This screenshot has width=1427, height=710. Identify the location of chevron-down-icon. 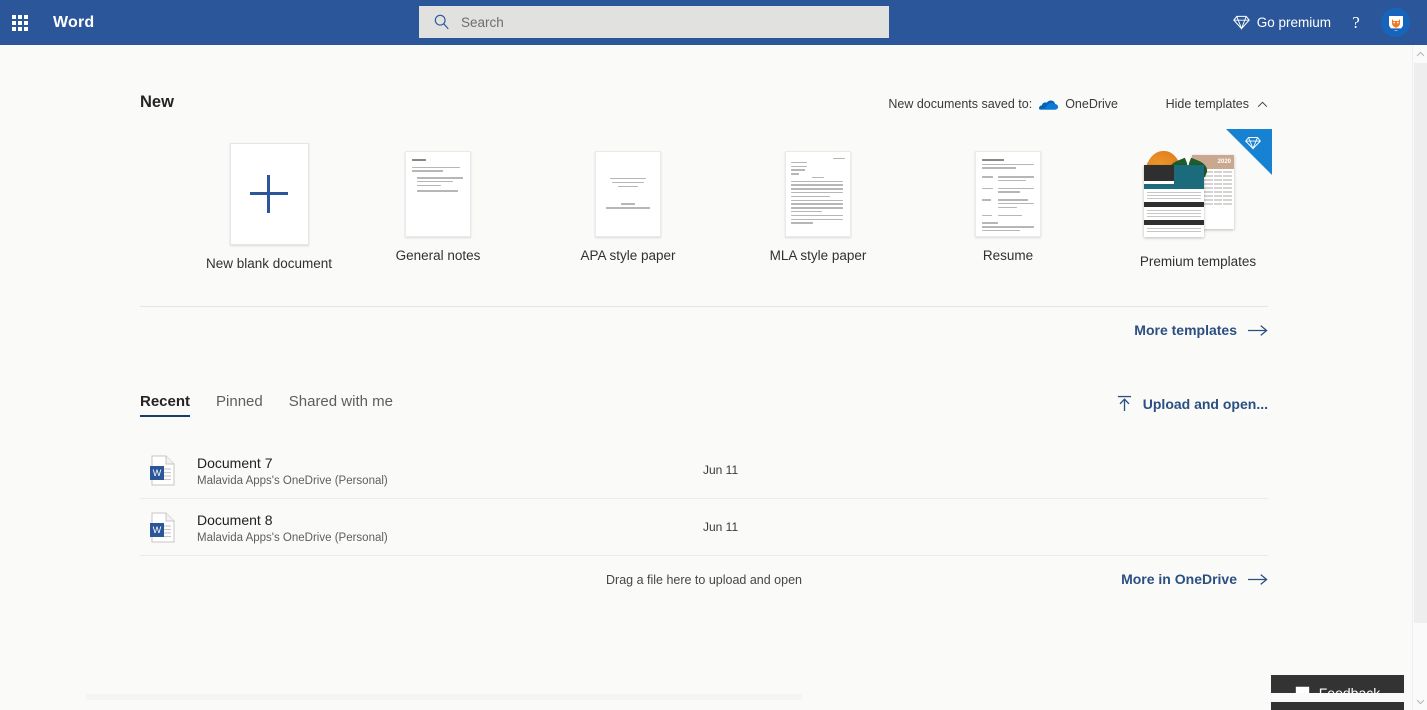
(1420, 701).